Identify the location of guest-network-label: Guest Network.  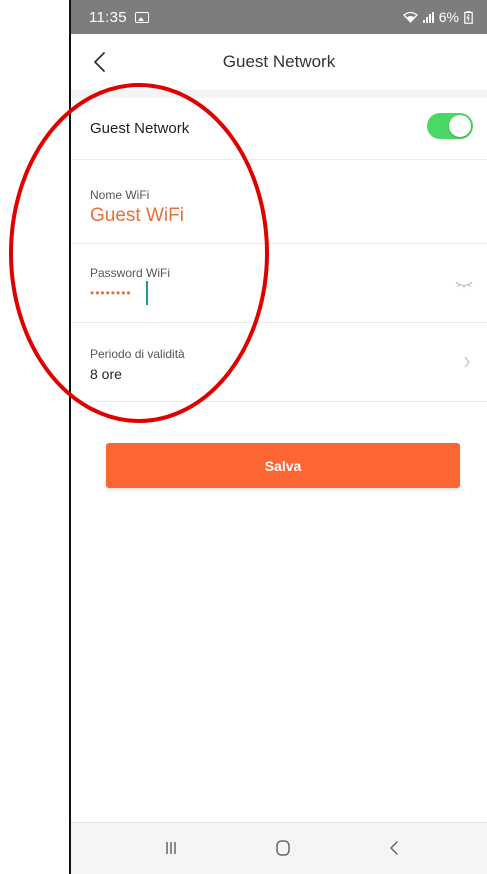
(140, 128).